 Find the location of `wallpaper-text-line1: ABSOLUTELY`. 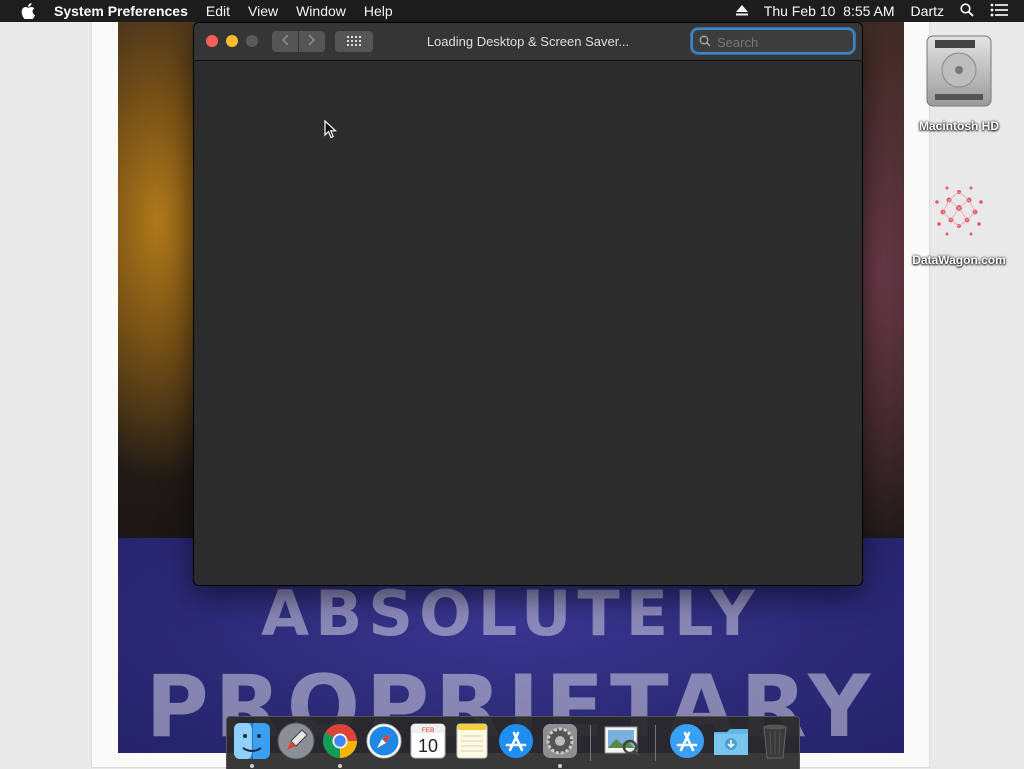

wallpaper-text-line1: ABSOLUTELY is located at coordinates (511, 613).